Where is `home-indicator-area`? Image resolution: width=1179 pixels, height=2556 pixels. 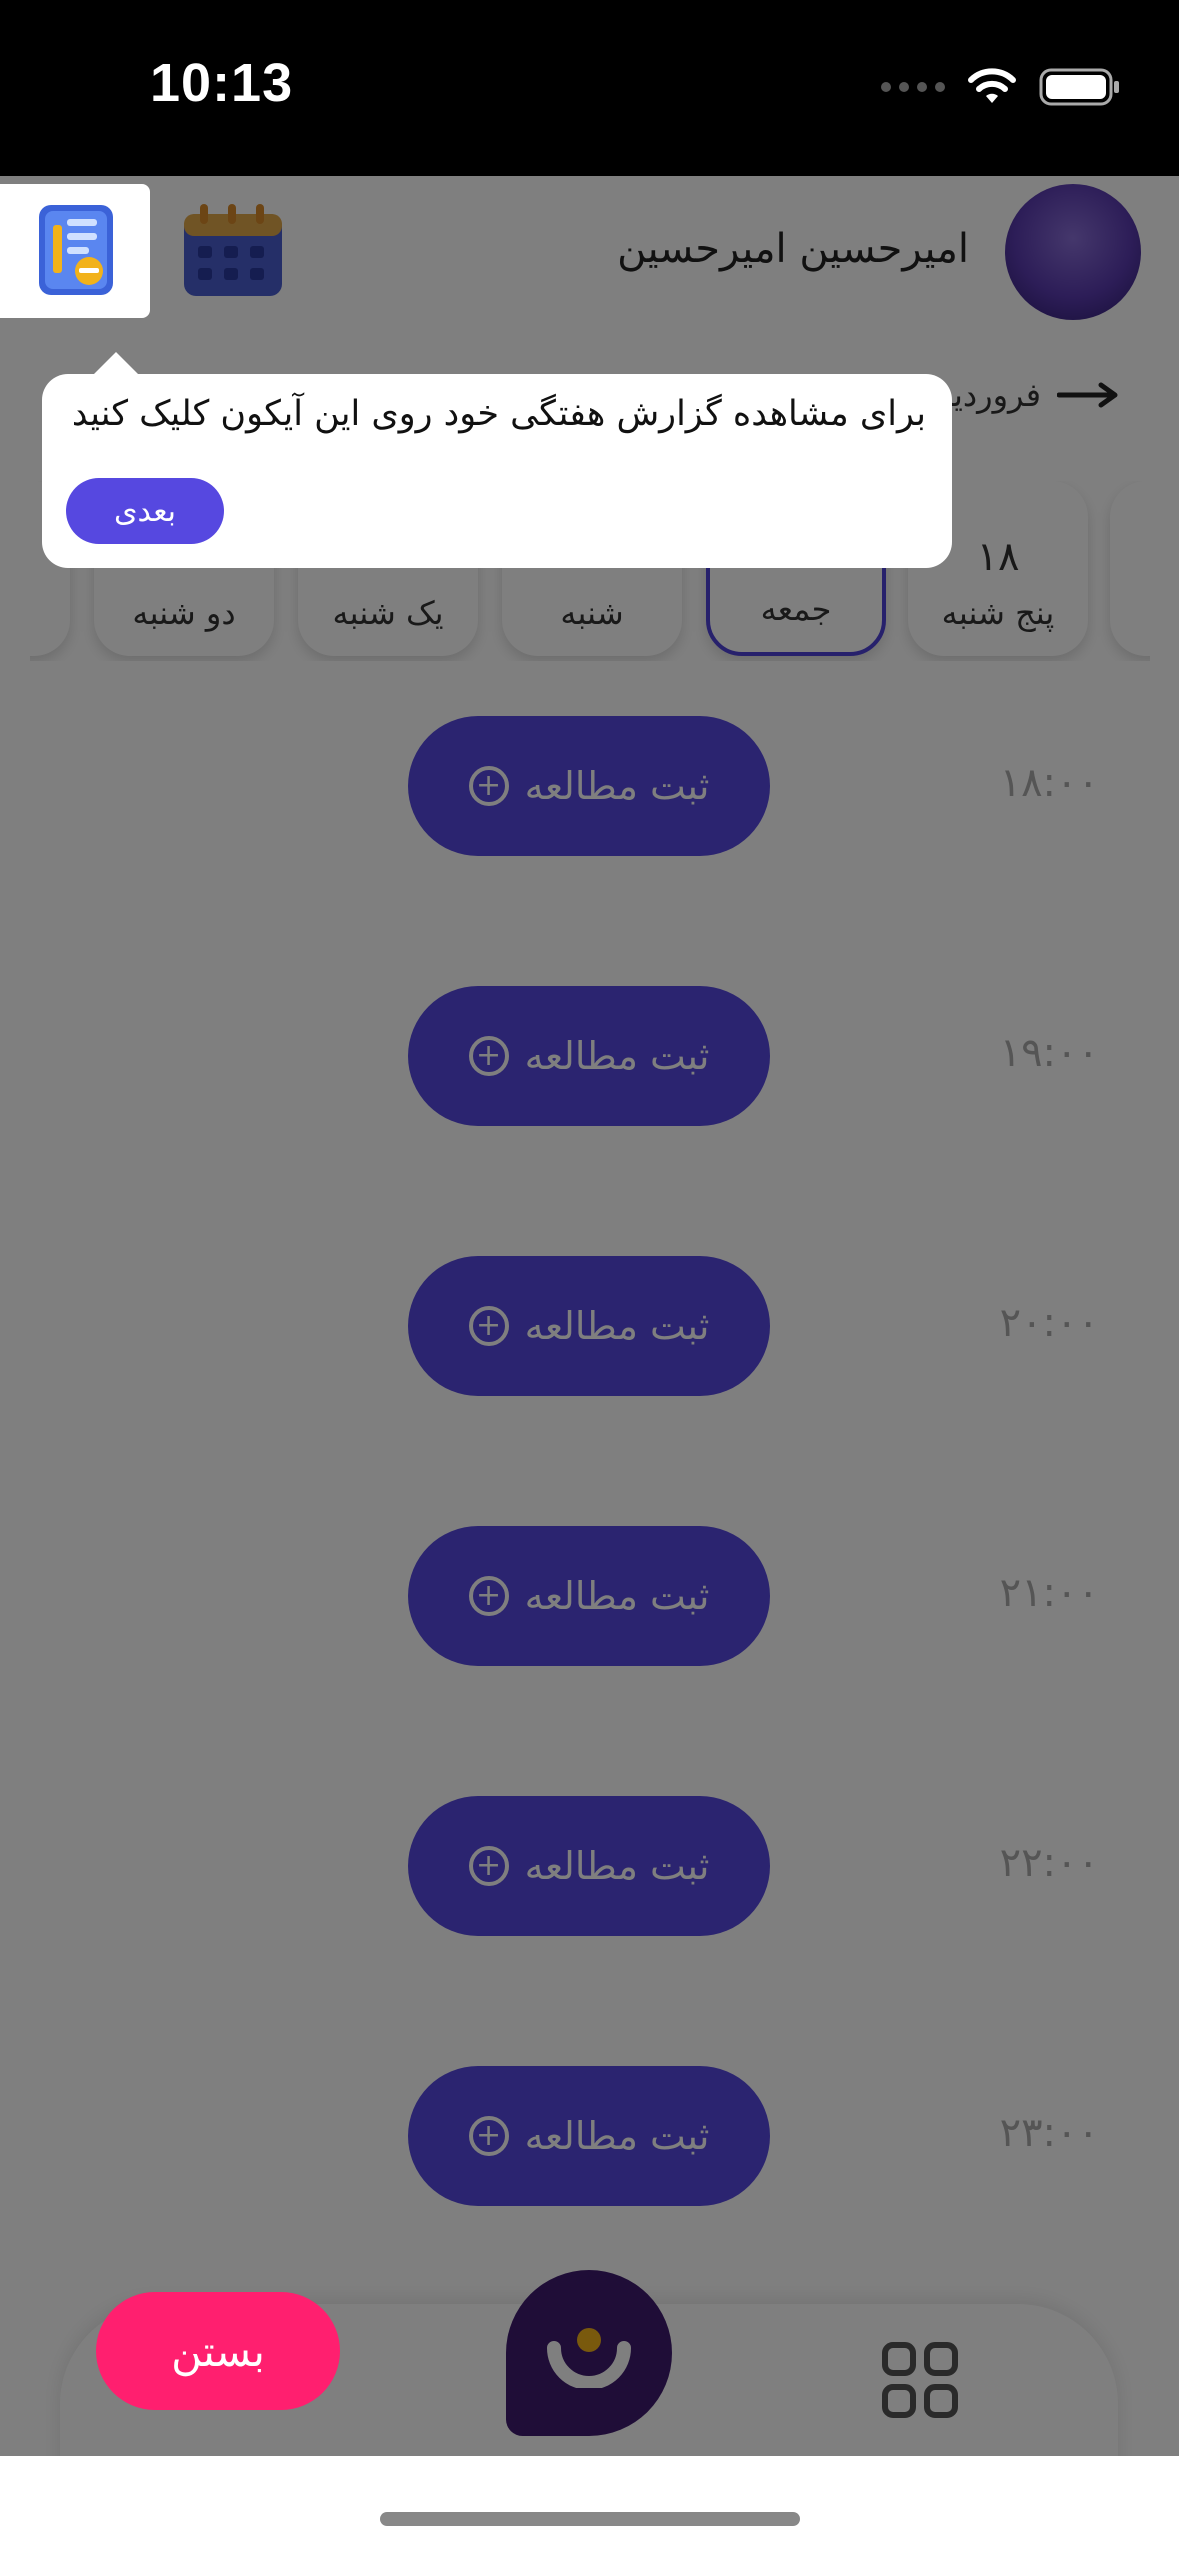 home-indicator-area is located at coordinates (589, 2506).